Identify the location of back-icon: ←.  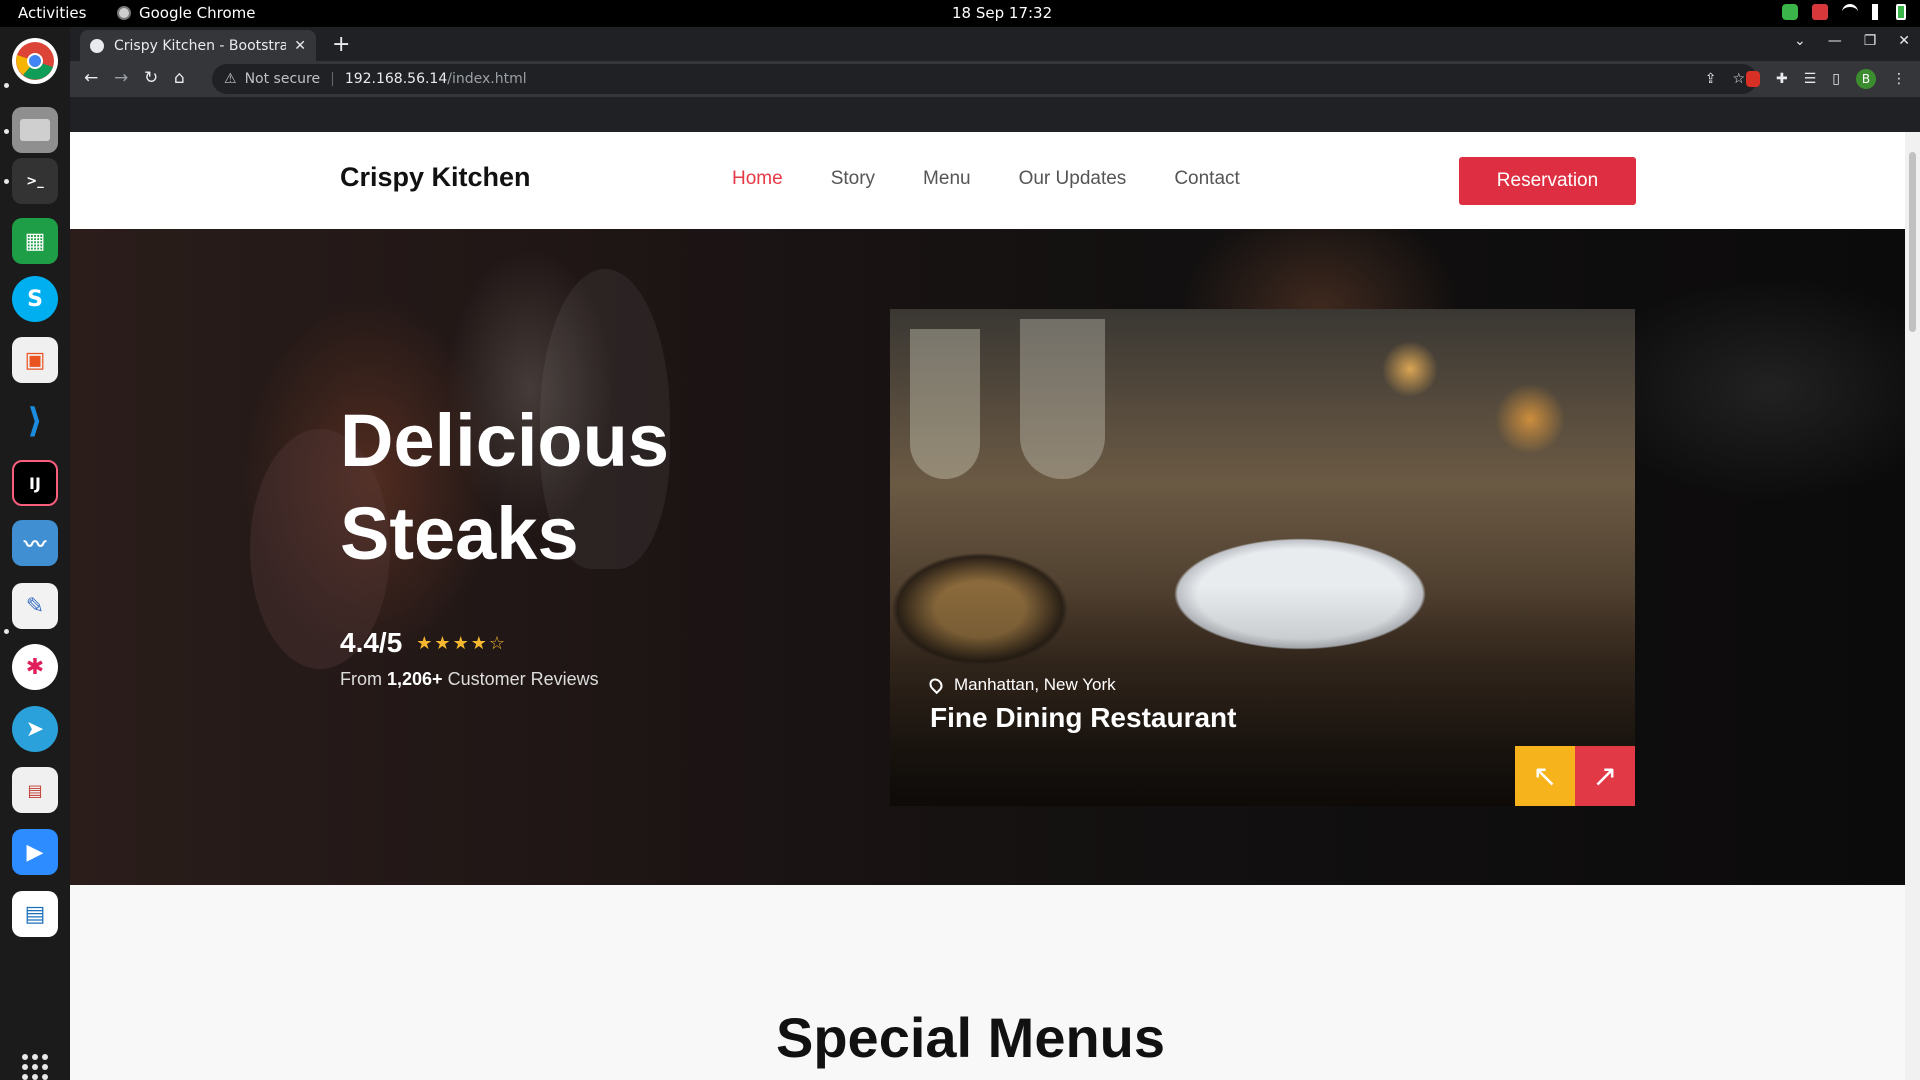
(91, 78).